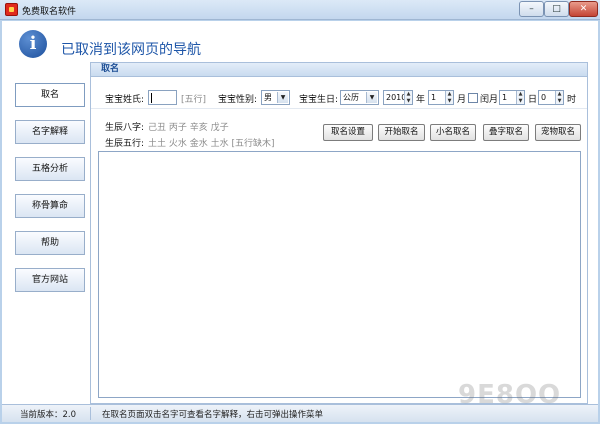 The height and width of the screenshot is (424, 600). What do you see at coordinates (50, 132) in the screenshot?
I see `sidebar-item-name-explanation: 名字解释` at bounding box center [50, 132].